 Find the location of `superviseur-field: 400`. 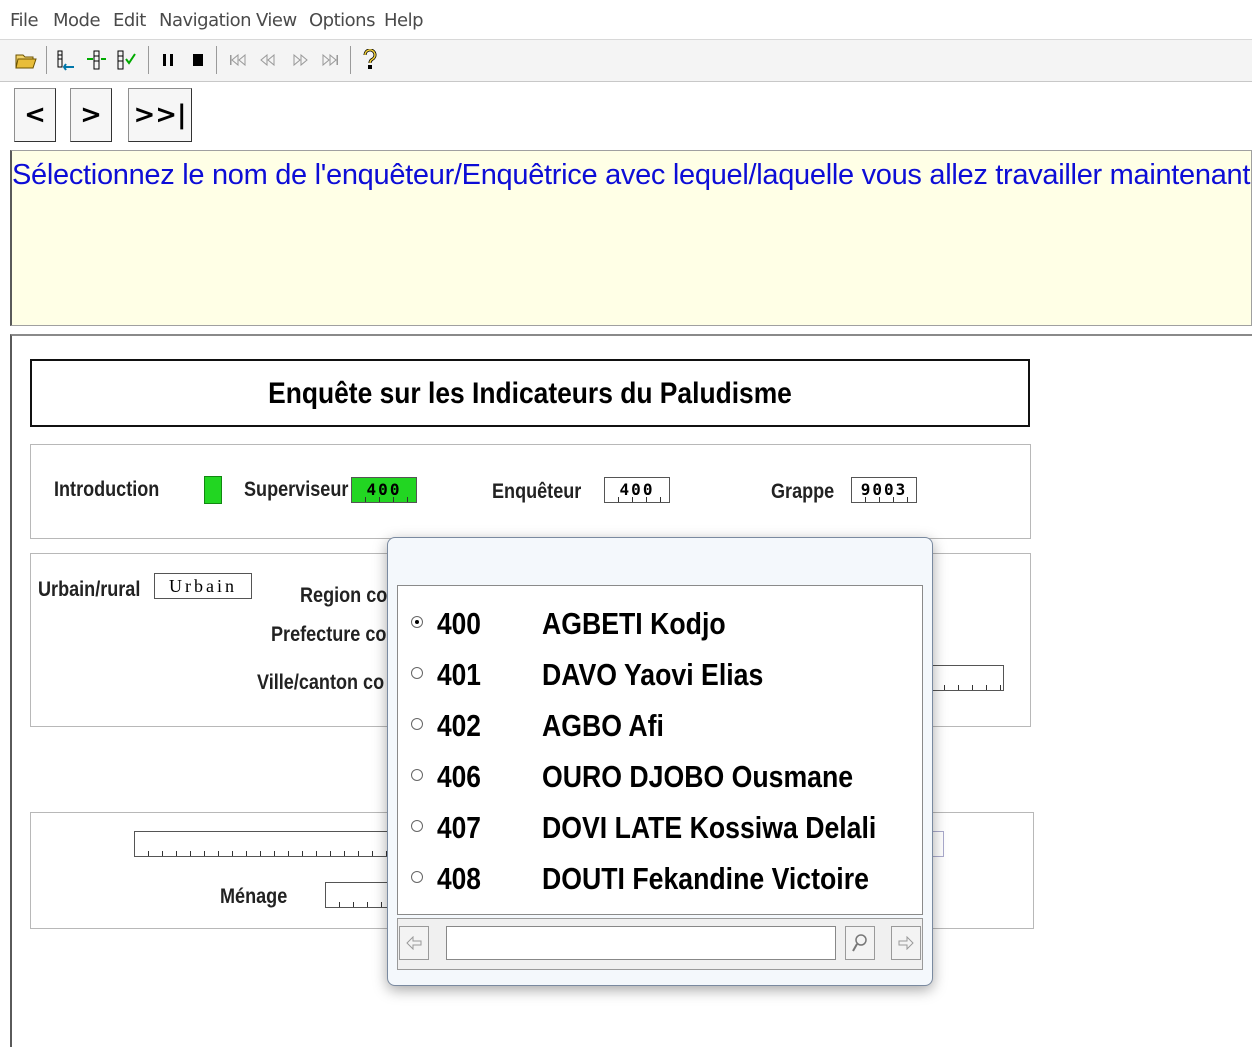

superviseur-field: 400 is located at coordinates (384, 490).